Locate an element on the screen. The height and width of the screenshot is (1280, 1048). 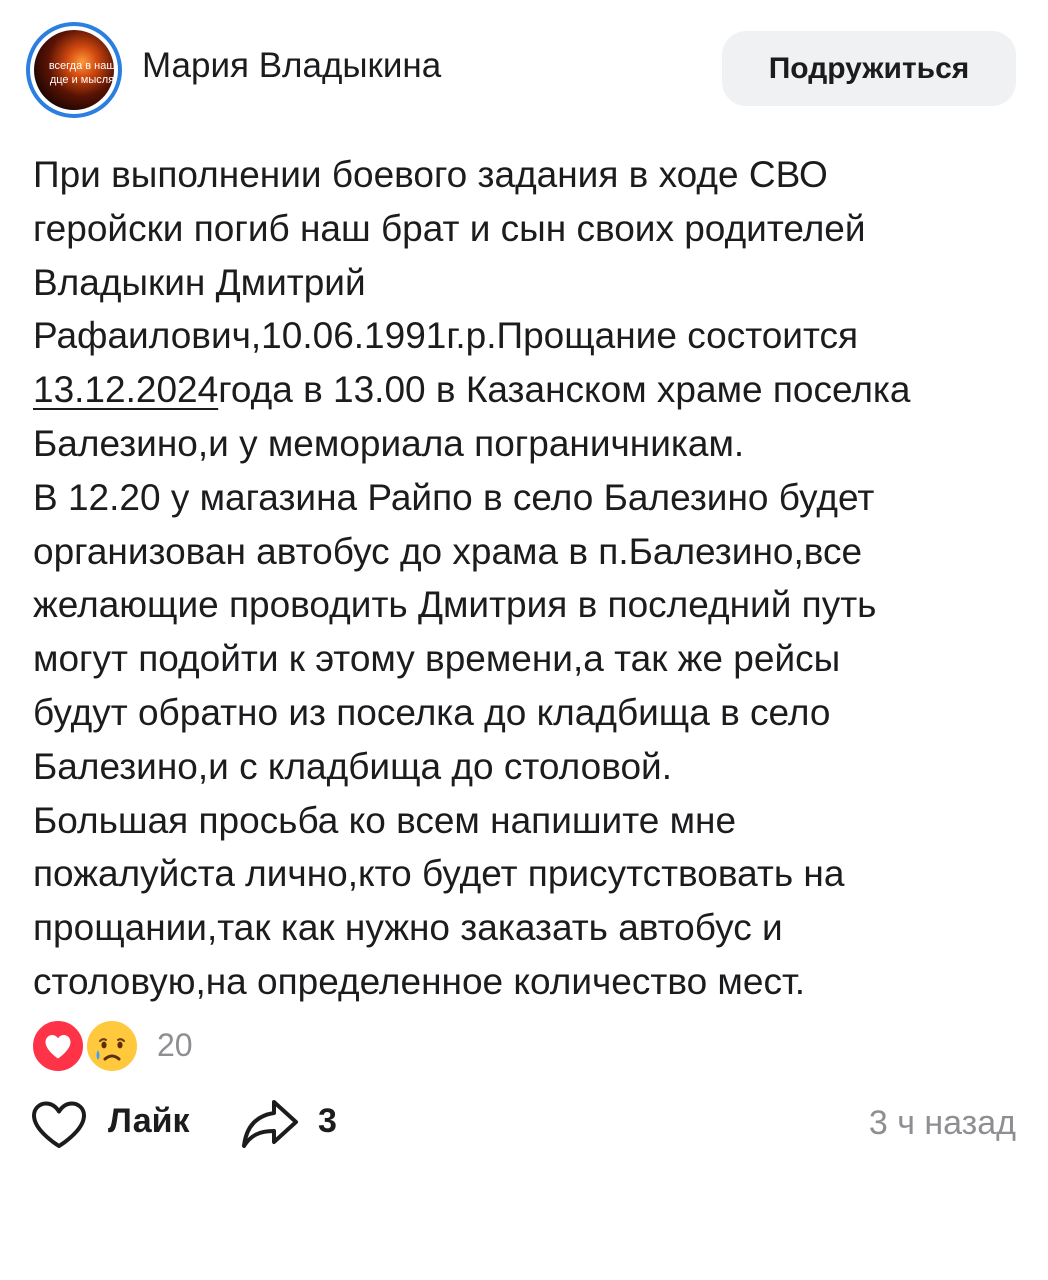
avatar: всегда в наш дце и мысля is located at coordinates (74, 70).